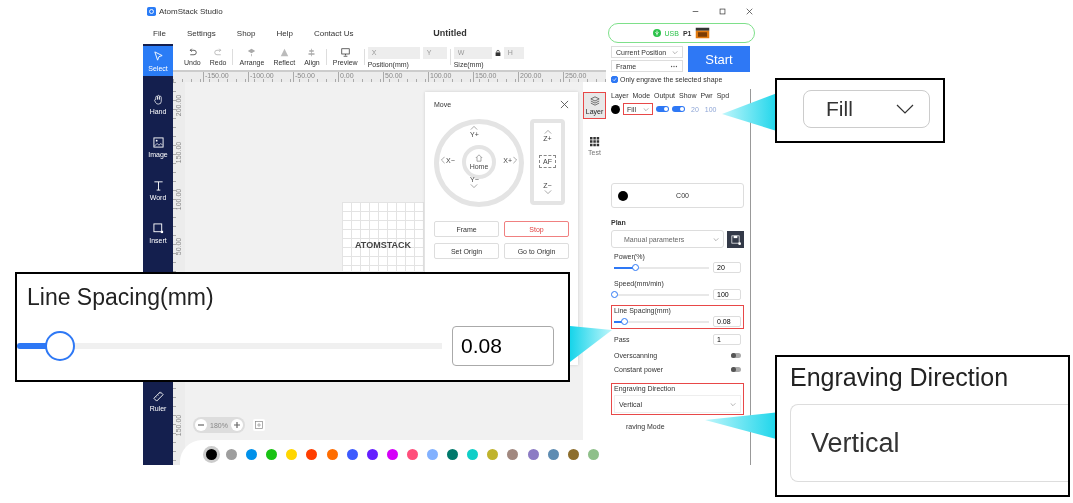 This screenshot has height=503, width=1073. What do you see at coordinates (383, 245) in the screenshot?
I see `artwork-text: ATOMSTACK` at bounding box center [383, 245].